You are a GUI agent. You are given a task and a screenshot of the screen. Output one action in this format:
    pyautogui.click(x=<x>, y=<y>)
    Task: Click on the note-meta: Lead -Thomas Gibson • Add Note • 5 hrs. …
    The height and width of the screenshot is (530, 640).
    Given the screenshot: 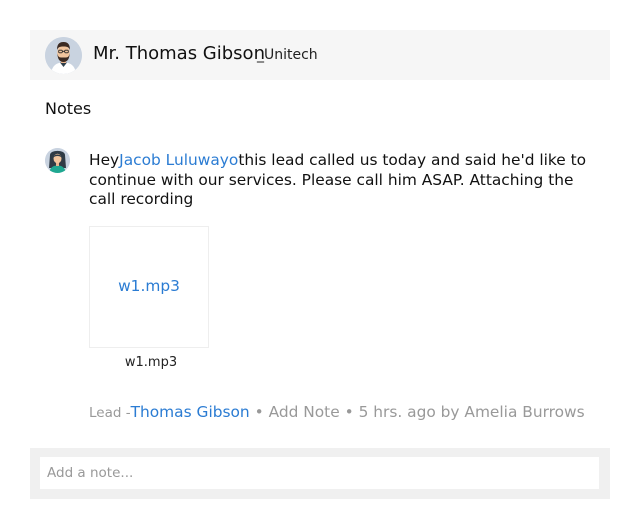 What is the action you would take?
    pyautogui.click(x=337, y=412)
    